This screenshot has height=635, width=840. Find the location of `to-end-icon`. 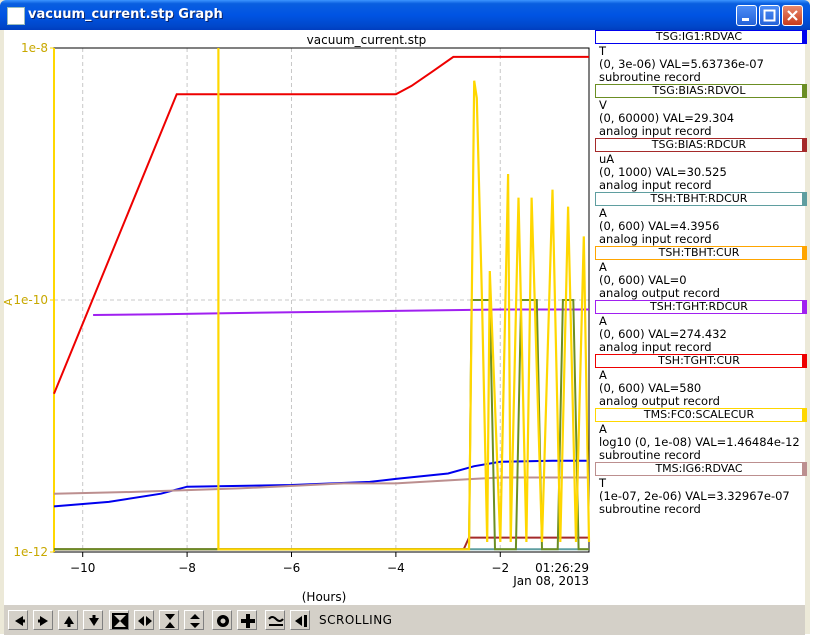

to-end-icon is located at coordinates (301, 621).